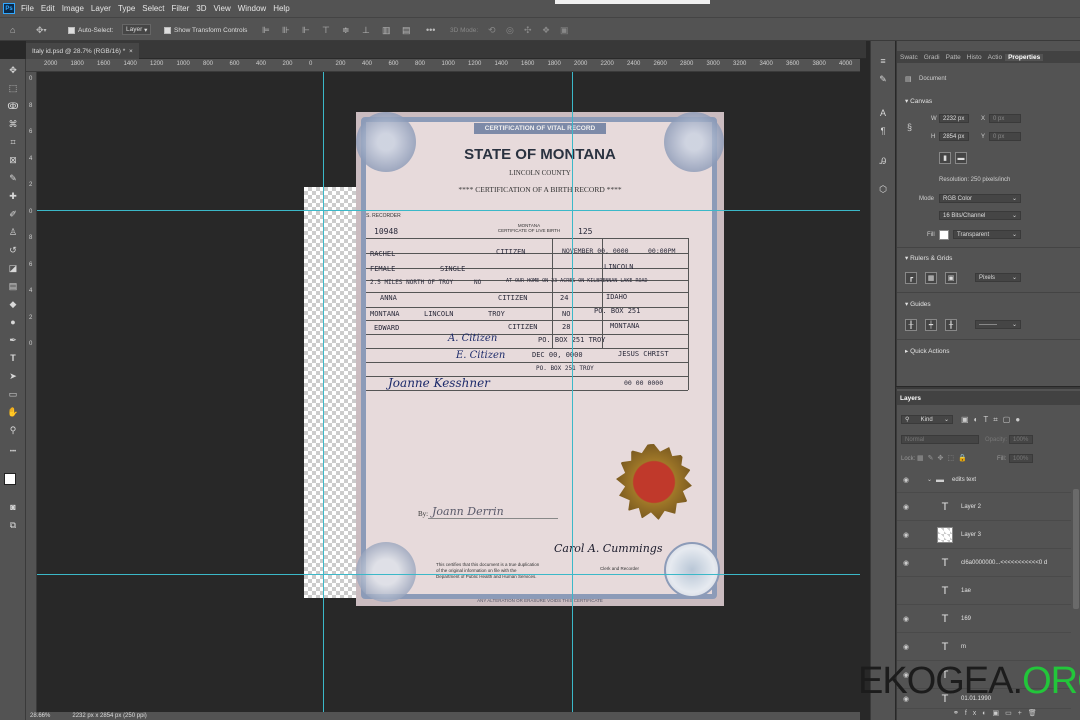 The height and width of the screenshot is (720, 1080). Describe the element at coordinates (911, 278) in the screenshot. I see `ruler-icon: ┏` at that location.